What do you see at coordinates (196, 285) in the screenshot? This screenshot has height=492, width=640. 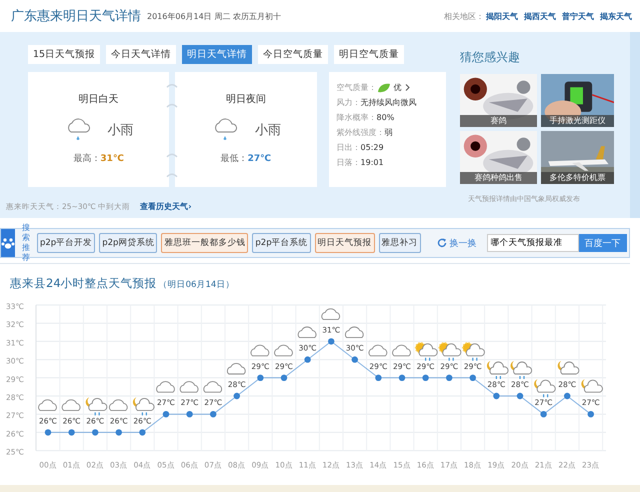 I see `forecast-date: （明日06月14日）` at bounding box center [196, 285].